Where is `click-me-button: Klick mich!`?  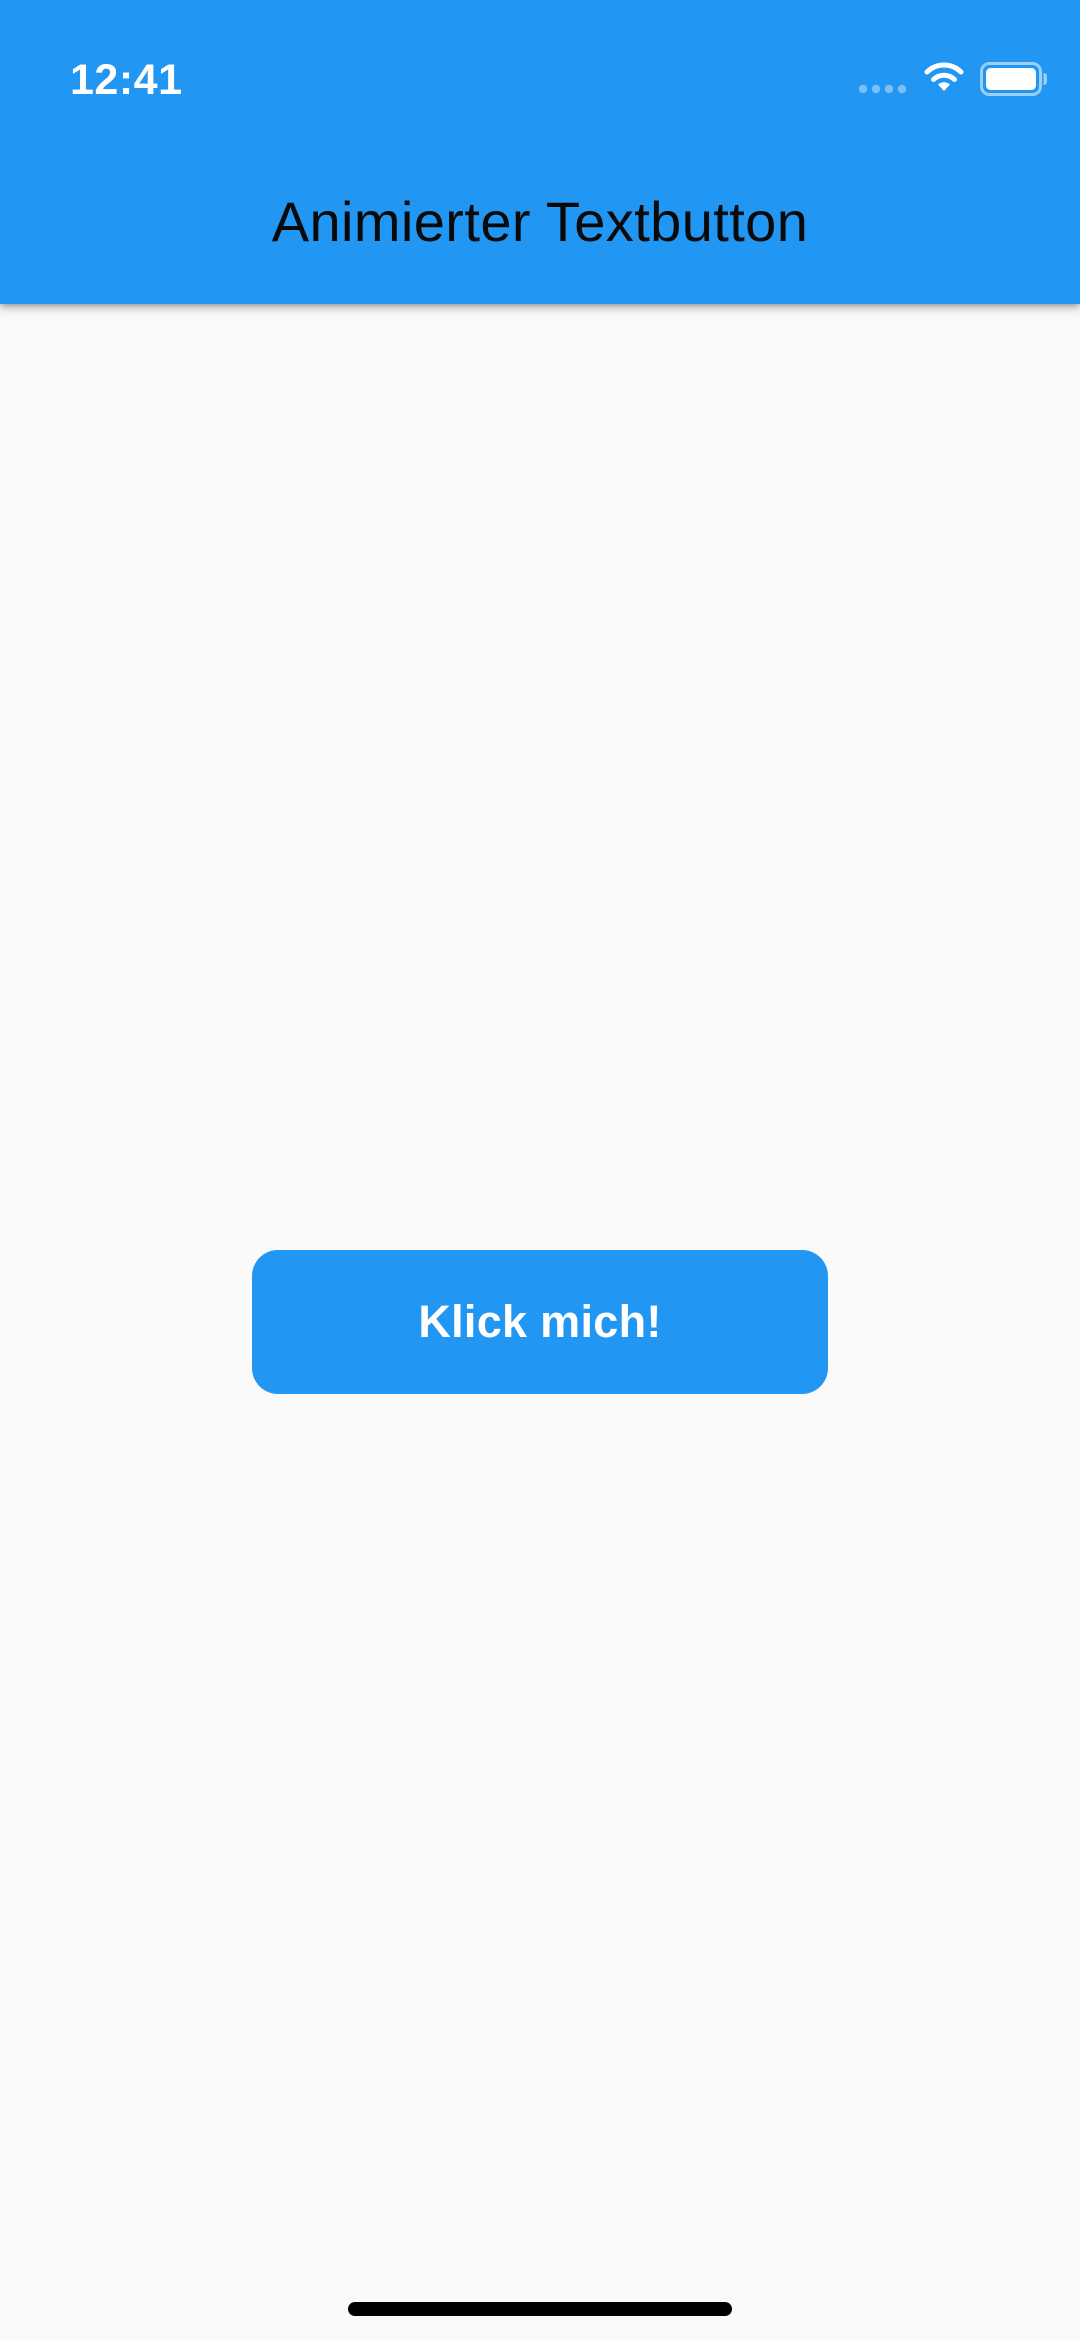
click-me-button: Klick mich! is located at coordinates (540, 1322).